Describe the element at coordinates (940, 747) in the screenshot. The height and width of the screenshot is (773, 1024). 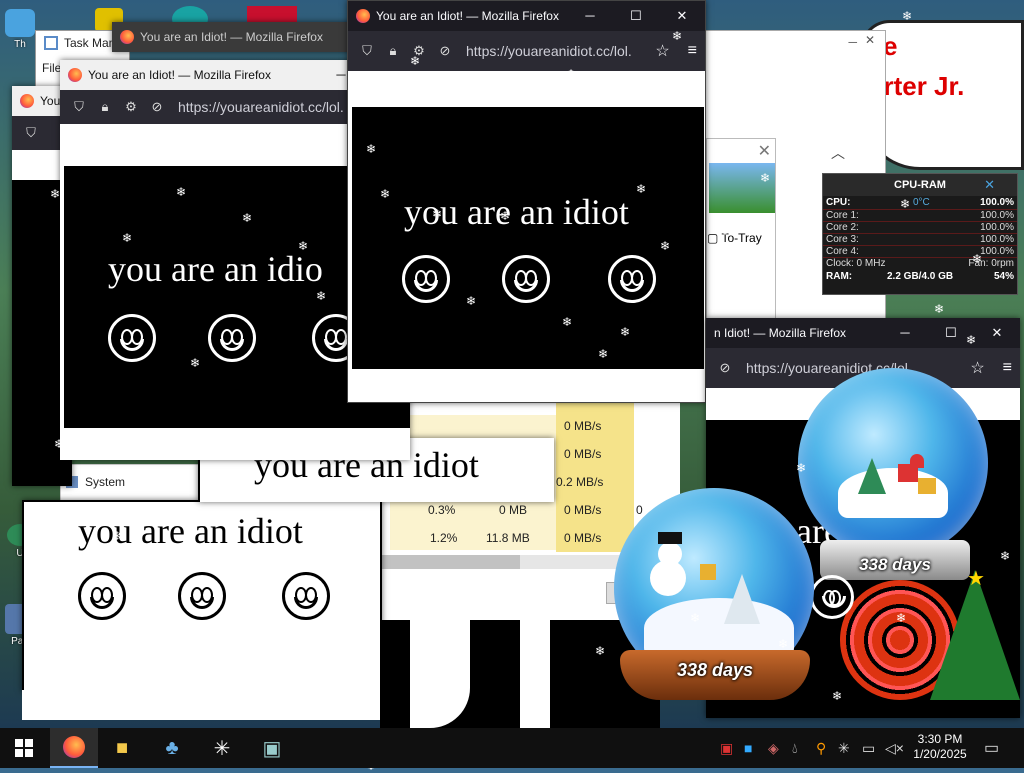
I see `clock: 3:30 PM 1/20/2025` at that location.